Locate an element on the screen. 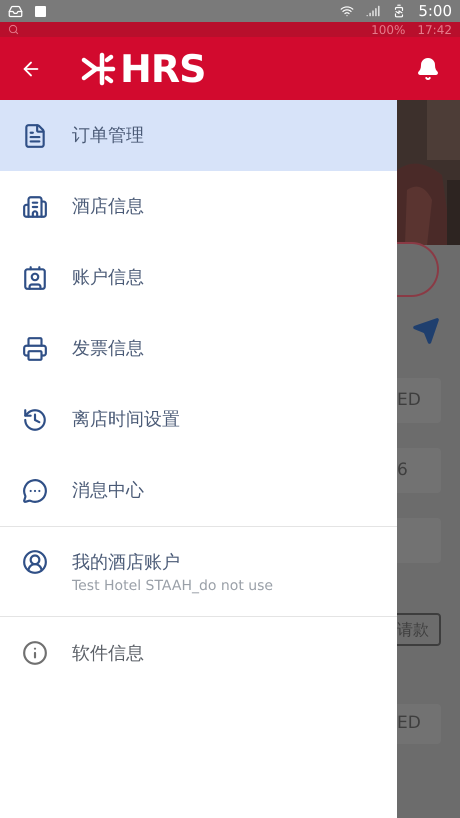  wifi-icon is located at coordinates (347, 11).